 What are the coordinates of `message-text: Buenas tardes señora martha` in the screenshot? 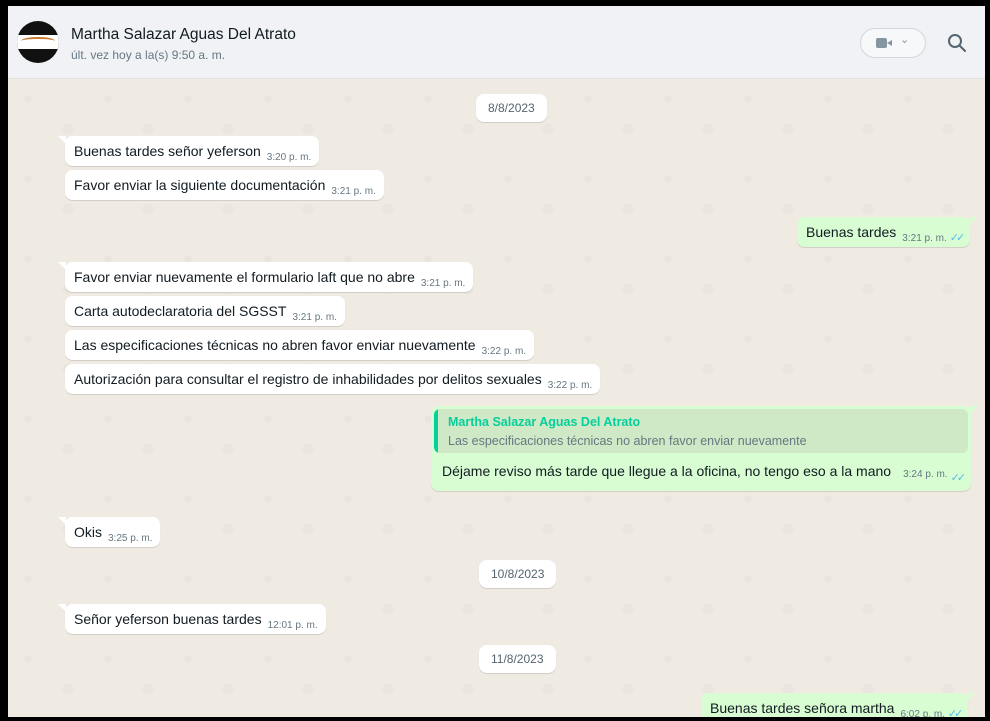 It's located at (802, 708).